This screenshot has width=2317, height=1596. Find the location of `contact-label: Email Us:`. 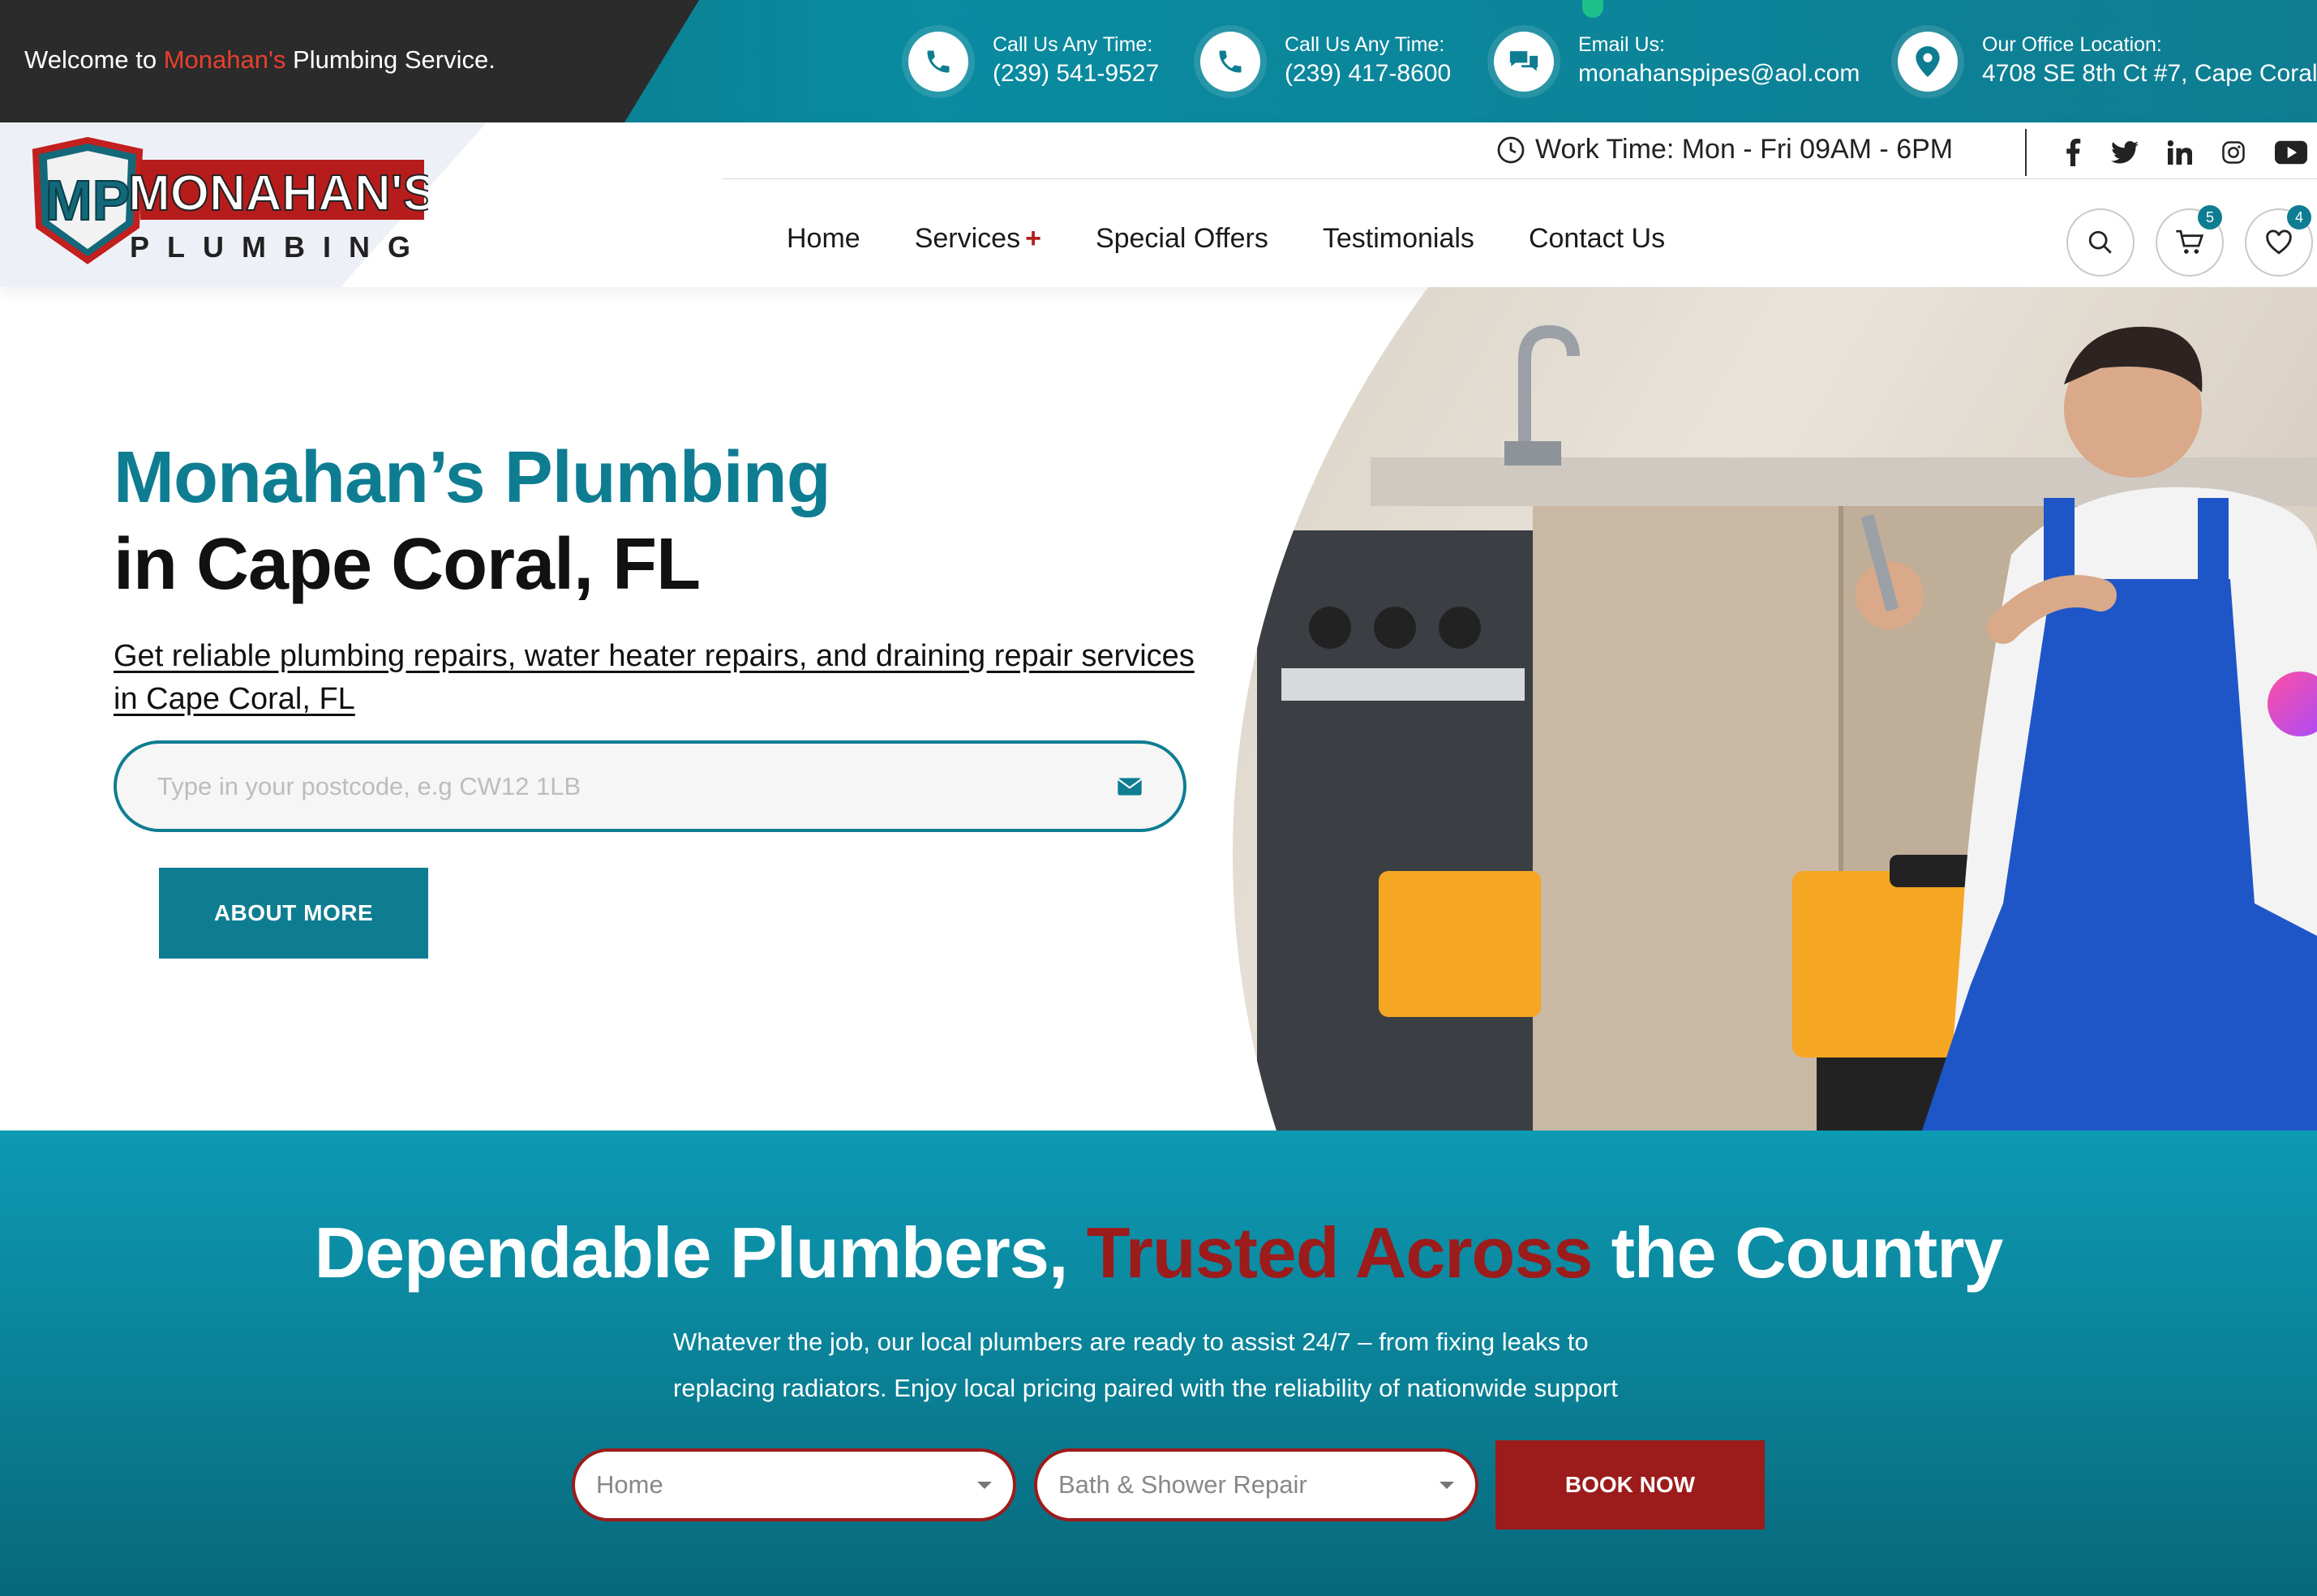

contact-label: Email Us: is located at coordinates (1621, 44).